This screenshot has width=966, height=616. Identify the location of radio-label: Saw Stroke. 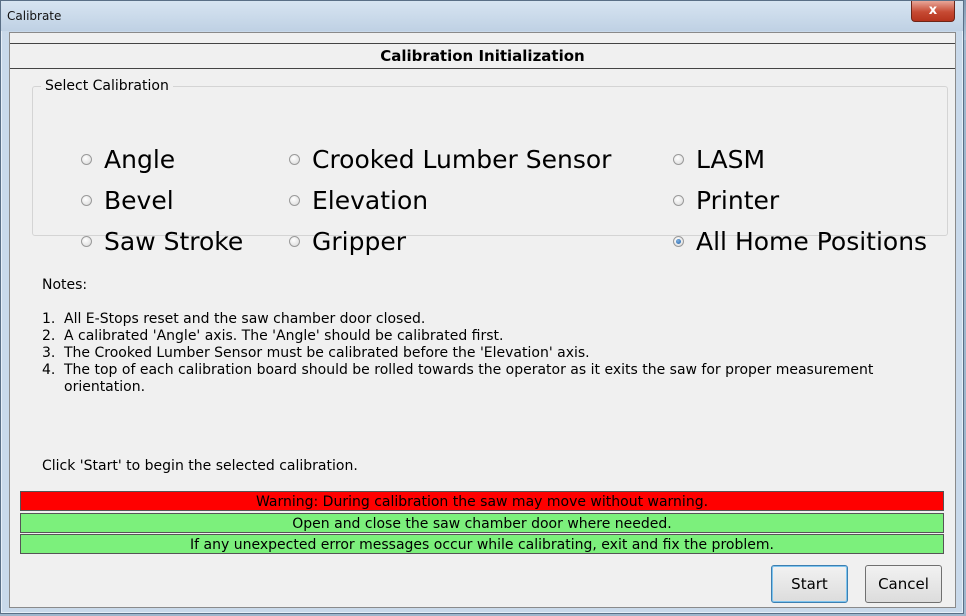
(174, 241).